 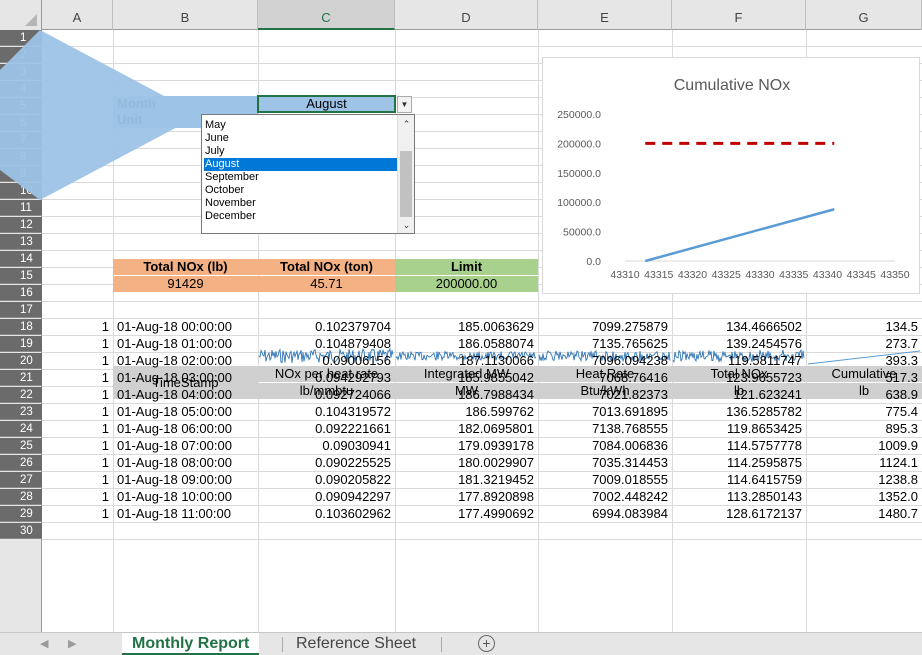 What do you see at coordinates (326, 104) in the screenshot?
I see `month-select-cell: August` at bounding box center [326, 104].